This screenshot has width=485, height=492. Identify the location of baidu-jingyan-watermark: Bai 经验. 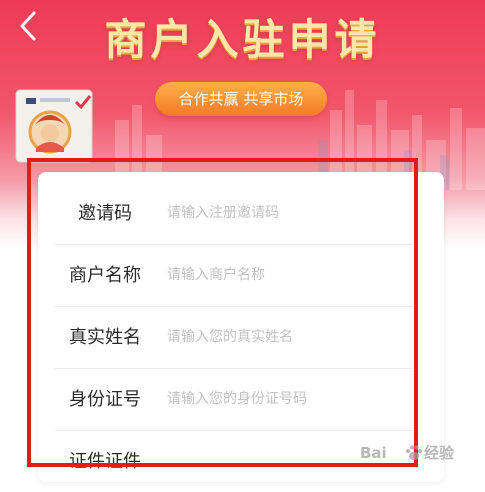
(415, 453).